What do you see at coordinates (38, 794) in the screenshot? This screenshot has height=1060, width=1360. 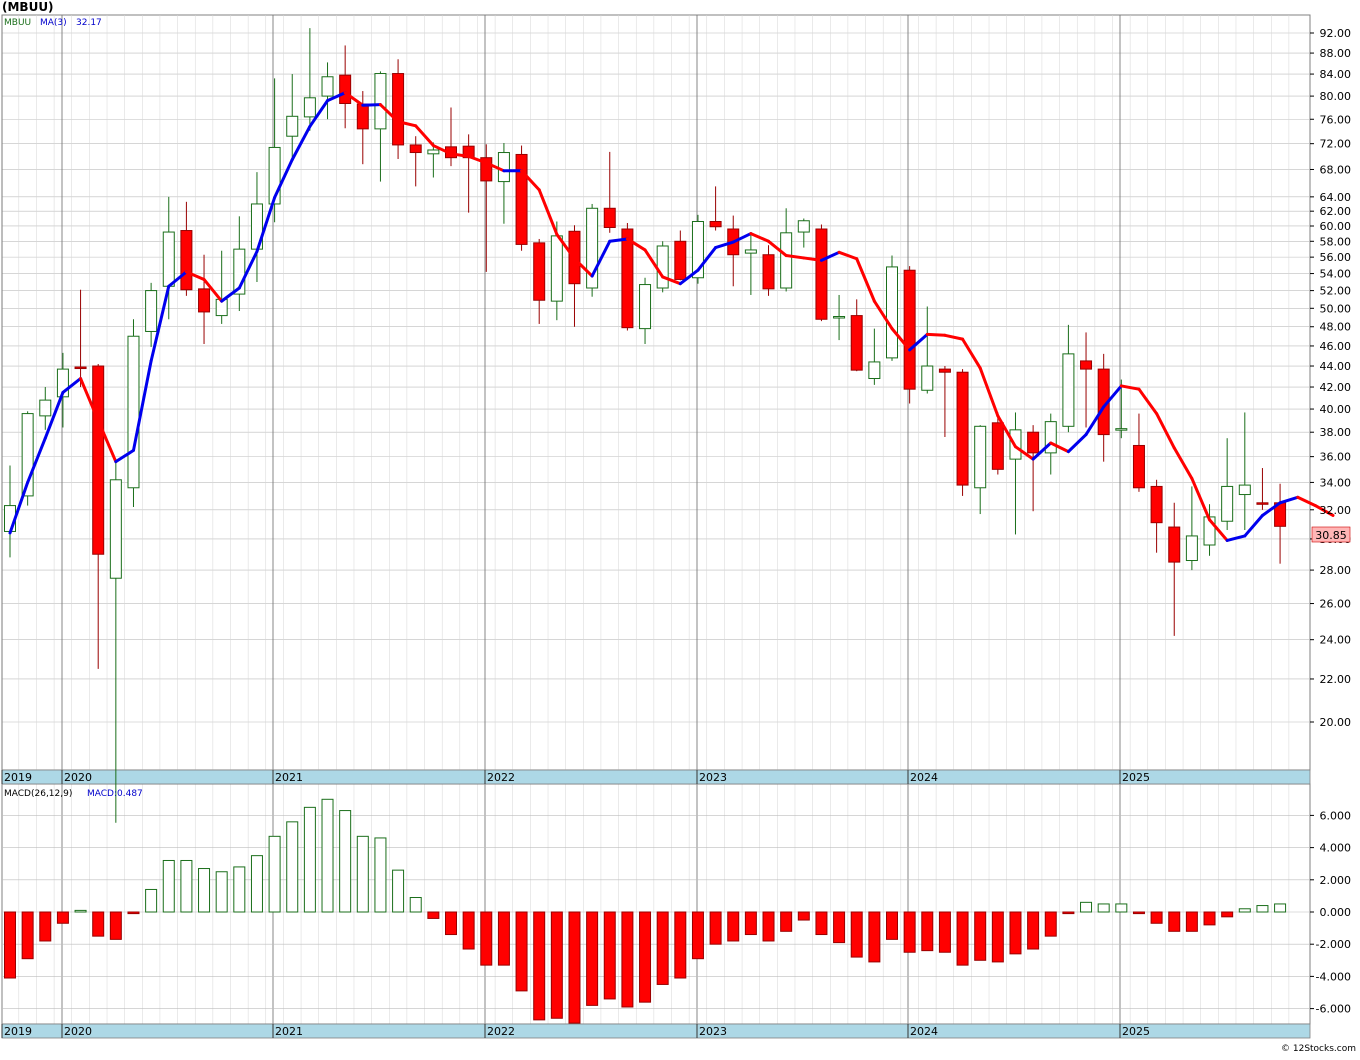 I see `macd-legend-label: MACD(26,12,9)` at bounding box center [38, 794].